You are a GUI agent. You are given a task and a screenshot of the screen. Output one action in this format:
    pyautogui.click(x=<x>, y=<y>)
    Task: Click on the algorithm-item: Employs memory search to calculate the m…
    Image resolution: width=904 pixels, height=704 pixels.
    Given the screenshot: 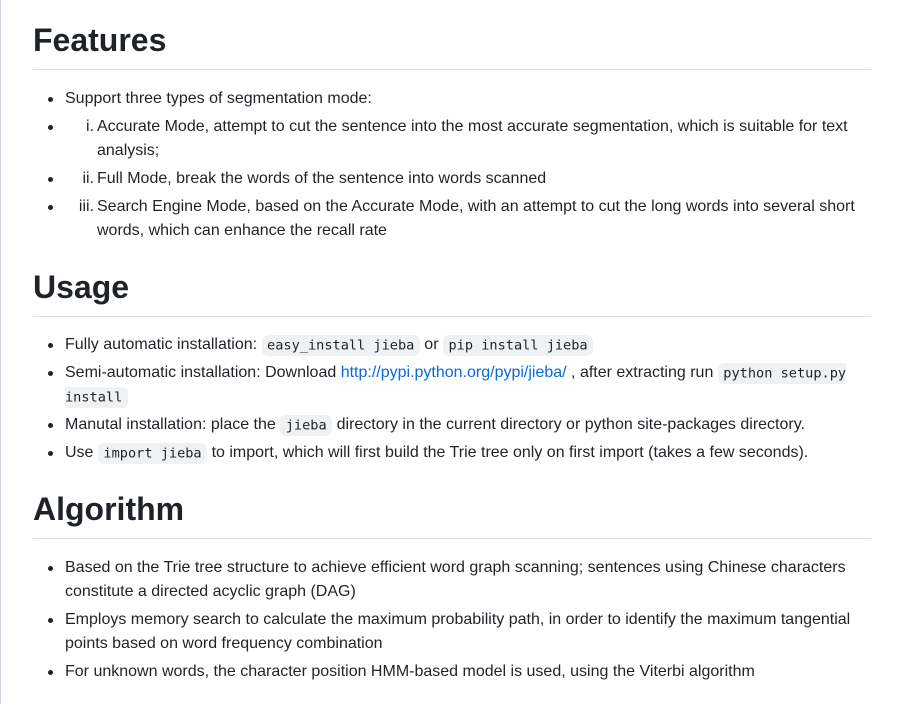 What is the action you would take?
    pyautogui.click(x=452, y=632)
    